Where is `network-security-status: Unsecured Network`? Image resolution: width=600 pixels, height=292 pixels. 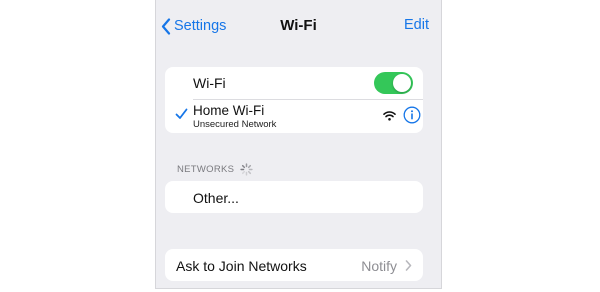 network-security-status: Unsecured Network is located at coordinates (235, 124).